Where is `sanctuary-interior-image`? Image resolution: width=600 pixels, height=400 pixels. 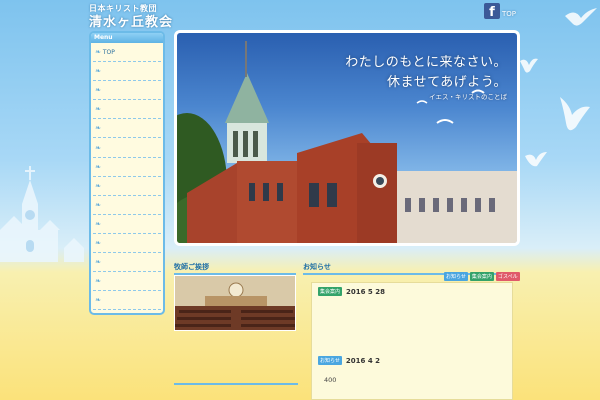
sanctuary-interior-image is located at coordinates (235, 303).